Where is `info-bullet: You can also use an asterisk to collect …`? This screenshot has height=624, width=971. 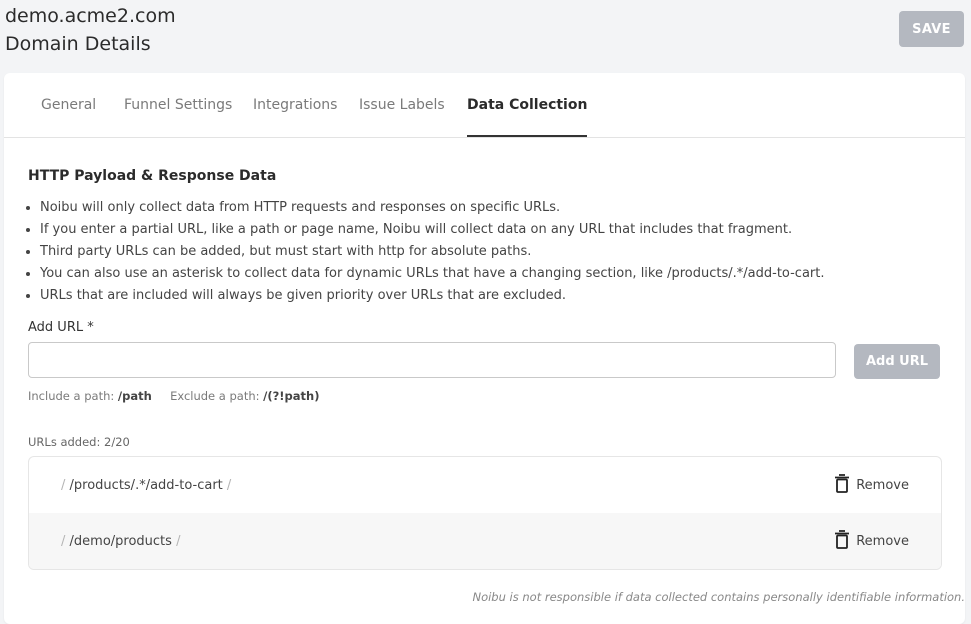
info-bullet: You can also use an asterisk to collect … is located at coordinates (432, 276).